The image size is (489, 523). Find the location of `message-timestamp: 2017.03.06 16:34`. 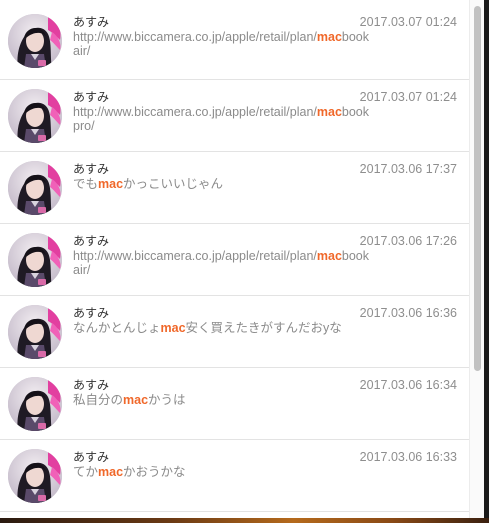

message-timestamp: 2017.03.06 16:34 is located at coordinates (408, 385).